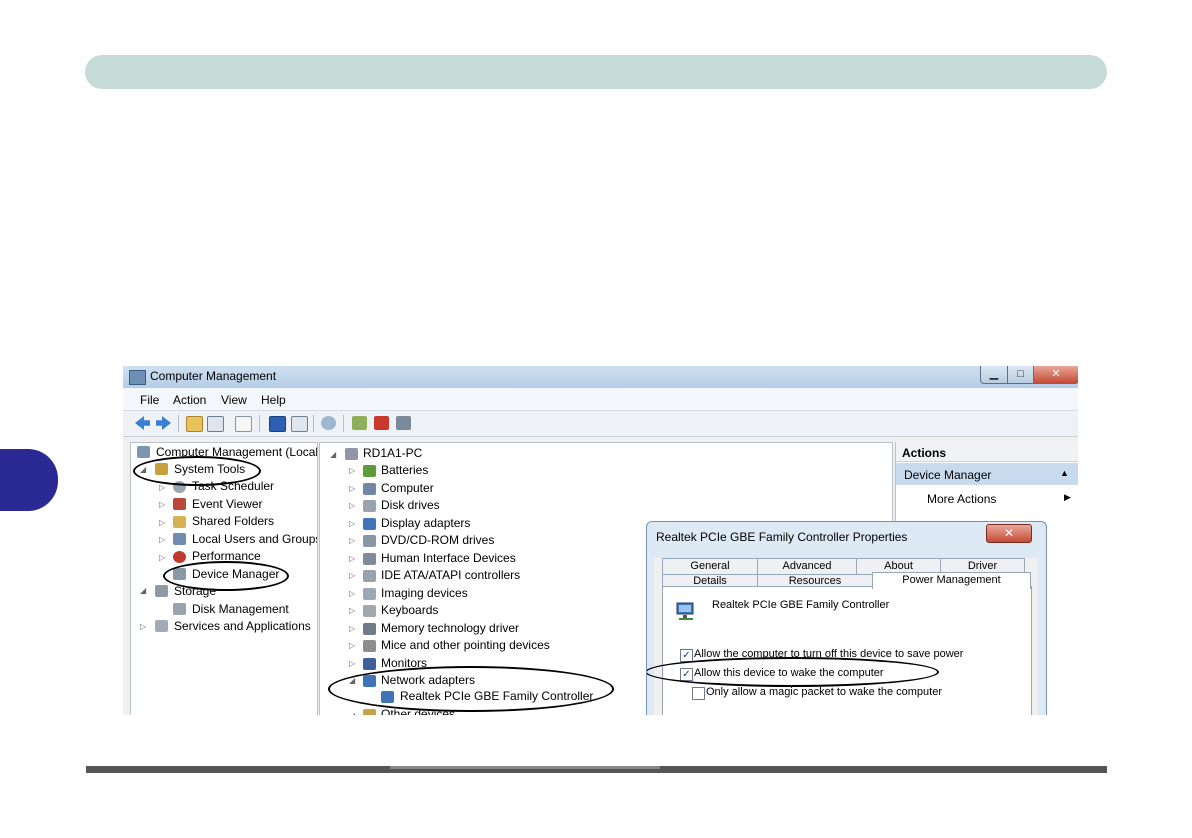  What do you see at coordinates (410, 505) in the screenshot?
I see `device-category-item: Disk drives` at bounding box center [410, 505].